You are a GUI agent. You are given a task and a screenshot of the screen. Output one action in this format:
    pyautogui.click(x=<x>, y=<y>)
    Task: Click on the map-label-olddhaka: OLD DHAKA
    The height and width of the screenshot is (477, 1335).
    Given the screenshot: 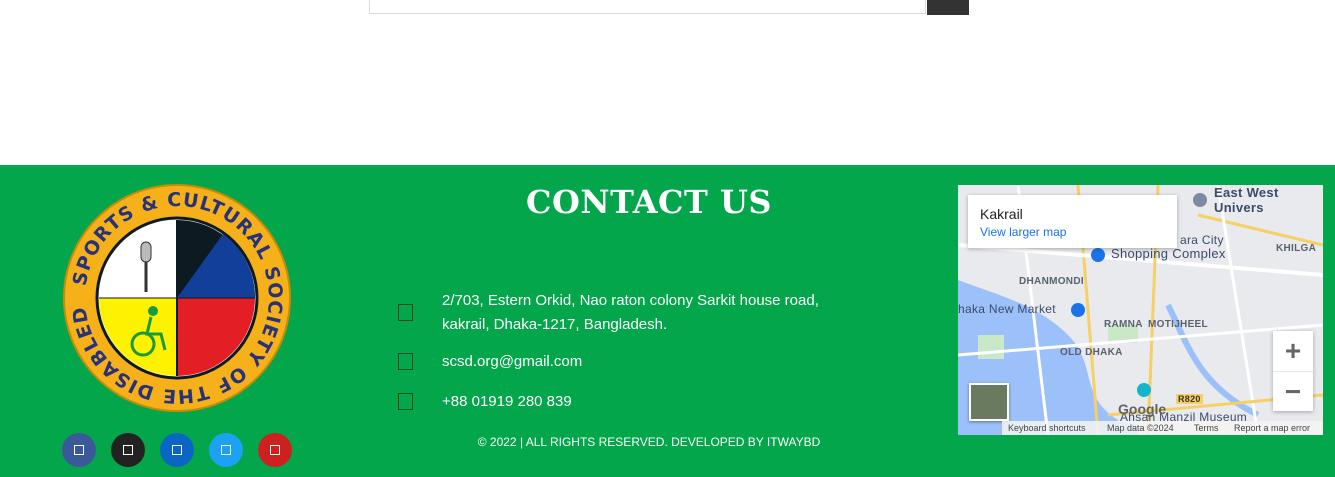 What is the action you would take?
    pyautogui.click(x=1091, y=352)
    